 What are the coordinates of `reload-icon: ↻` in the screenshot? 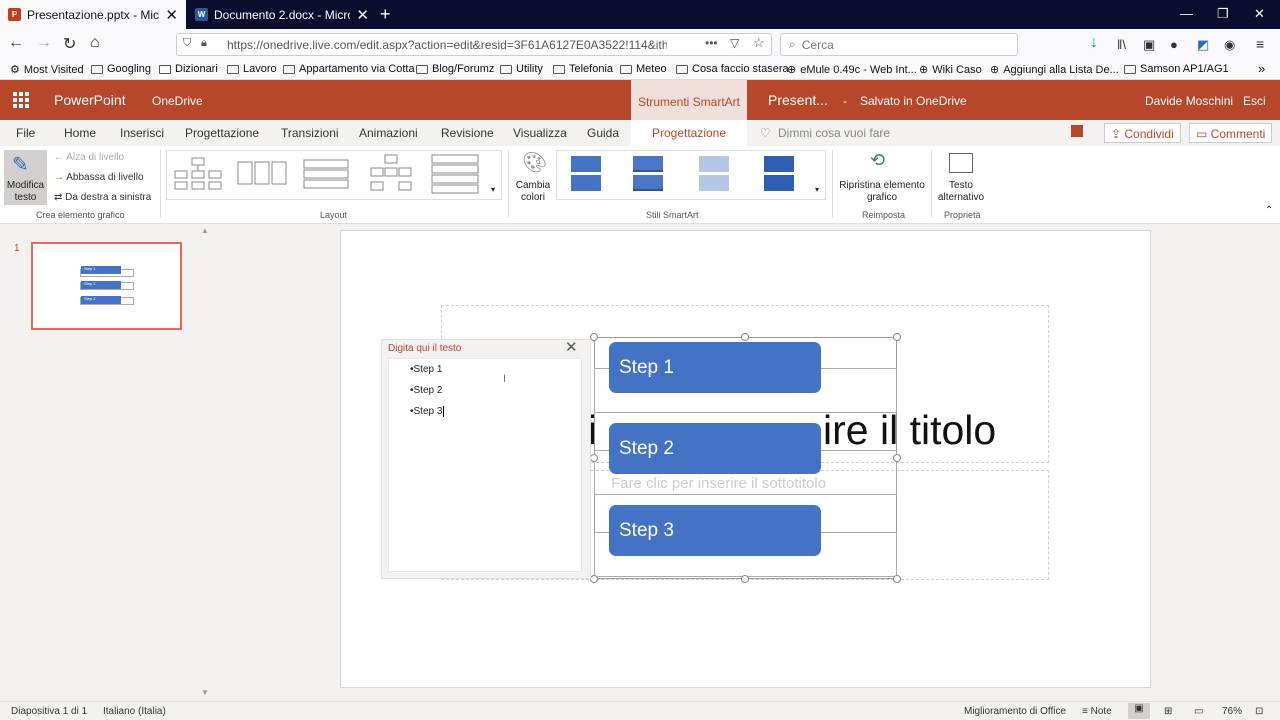 It's located at (69, 44).